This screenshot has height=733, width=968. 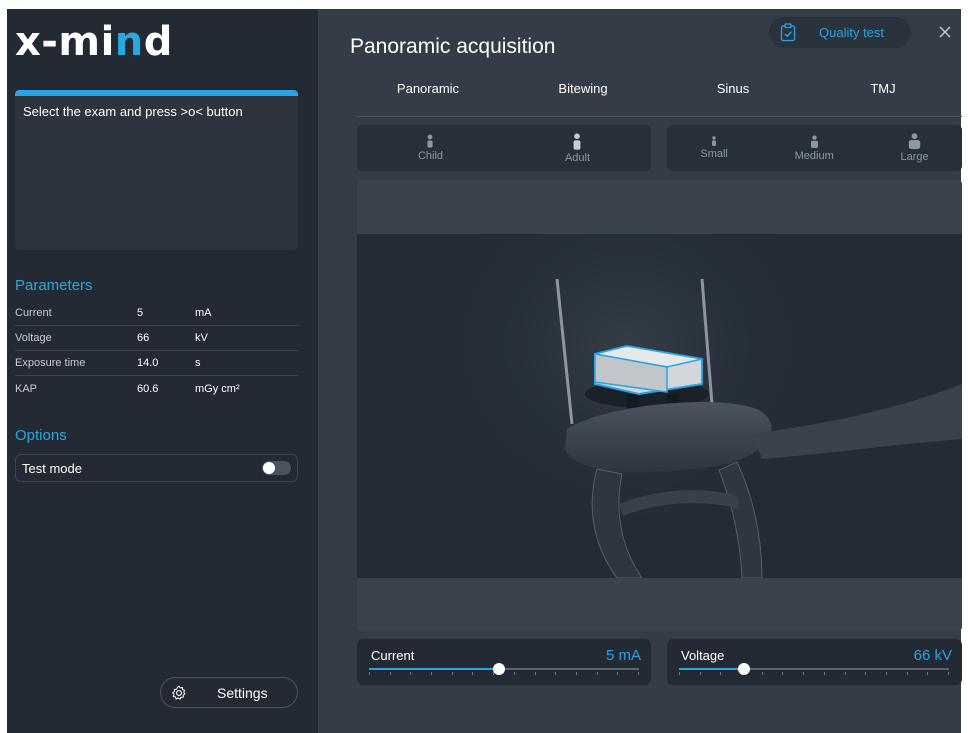 What do you see at coordinates (504, 662) in the screenshot?
I see `current-slider-card: Current 5 mA` at bounding box center [504, 662].